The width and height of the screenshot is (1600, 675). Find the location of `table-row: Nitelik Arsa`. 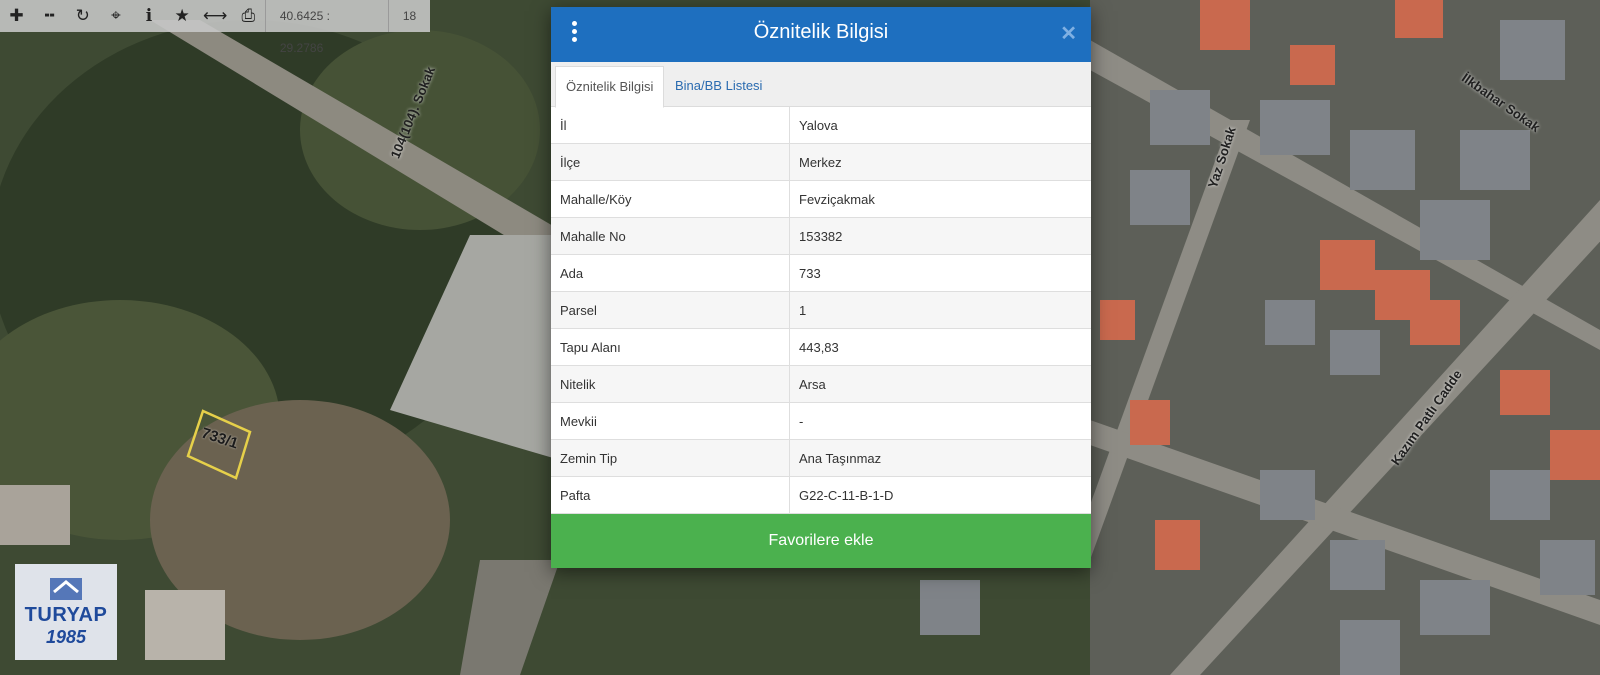

table-row: Nitelik Arsa is located at coordinates (821, 384).